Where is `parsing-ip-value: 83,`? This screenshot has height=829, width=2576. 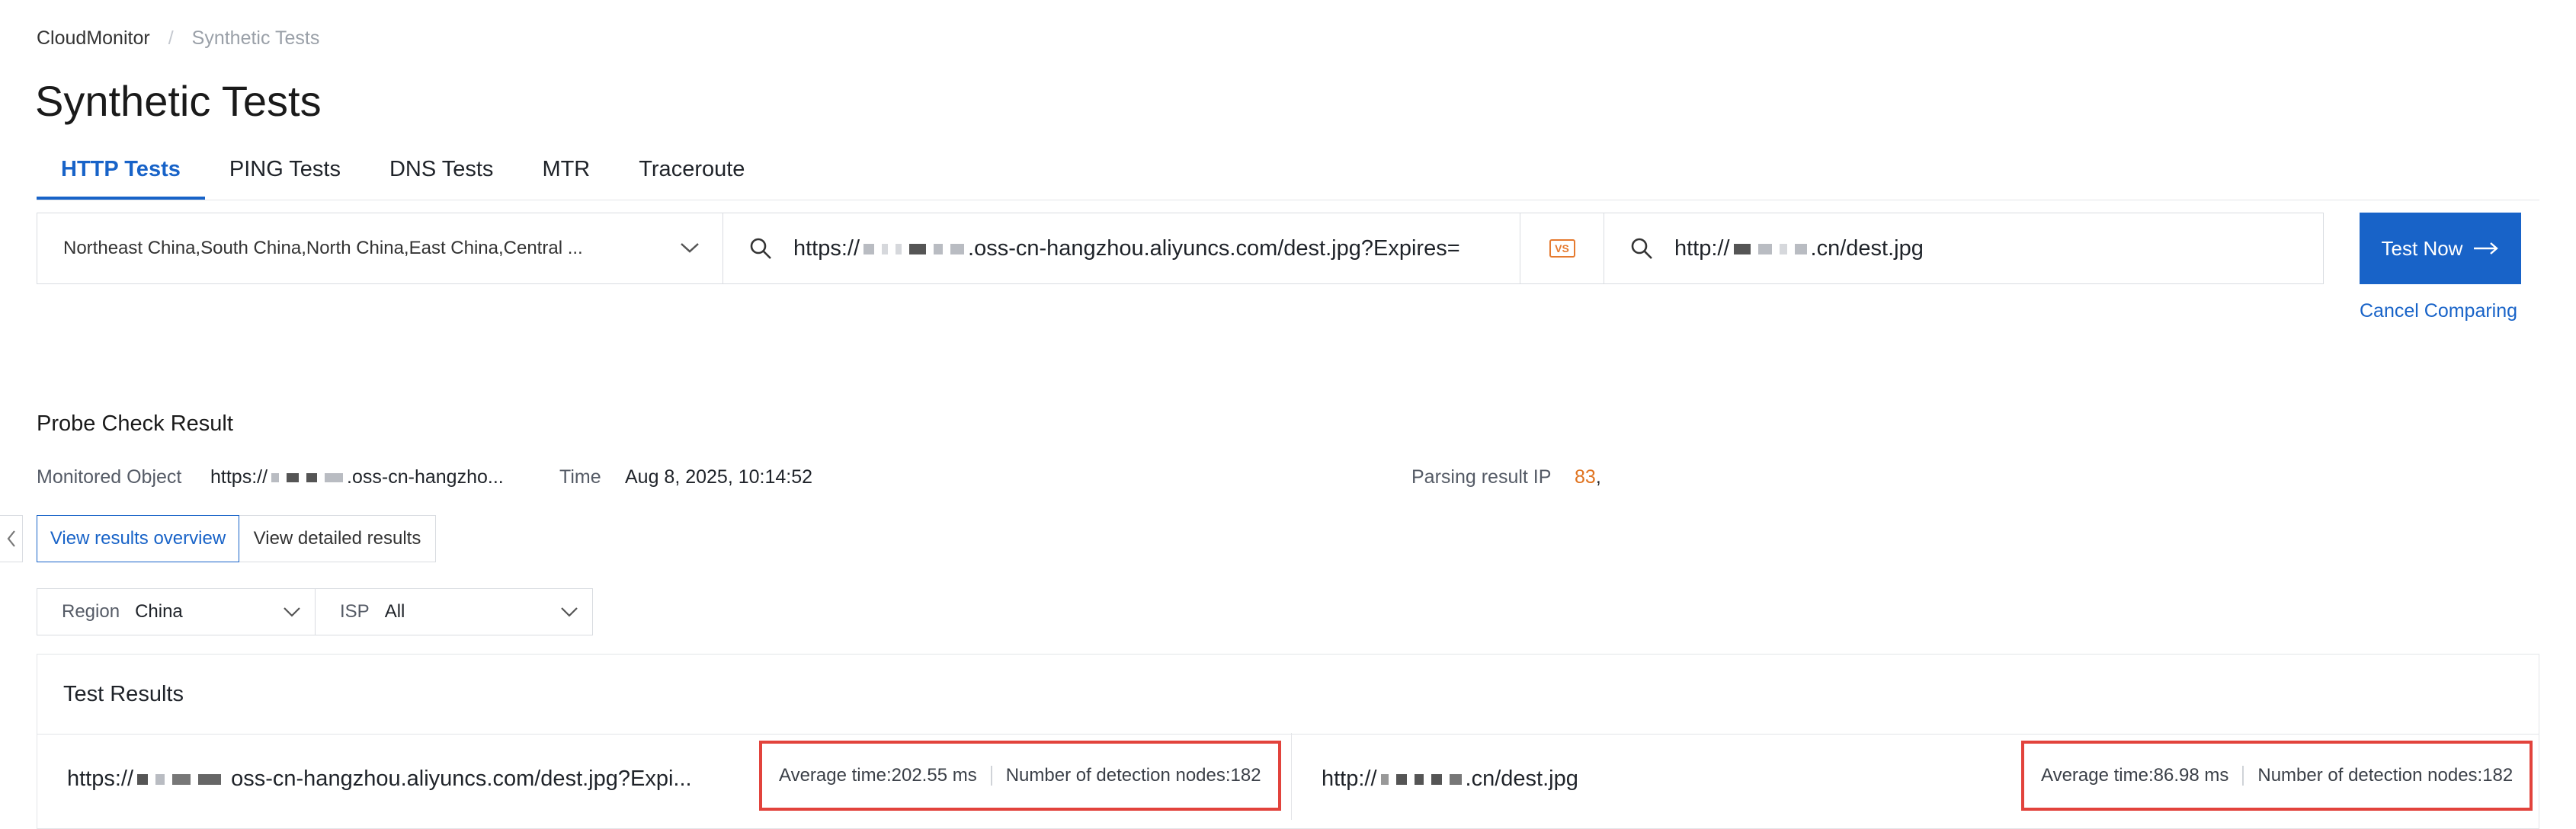 parsing-ip-value: 83, is located at coordinates (1588, 477).